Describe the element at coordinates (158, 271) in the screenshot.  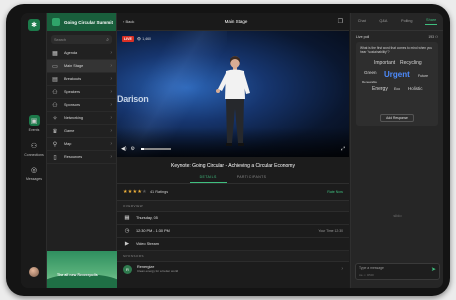
I see `sponsor-desc: Clean energy for a better world` at that location.